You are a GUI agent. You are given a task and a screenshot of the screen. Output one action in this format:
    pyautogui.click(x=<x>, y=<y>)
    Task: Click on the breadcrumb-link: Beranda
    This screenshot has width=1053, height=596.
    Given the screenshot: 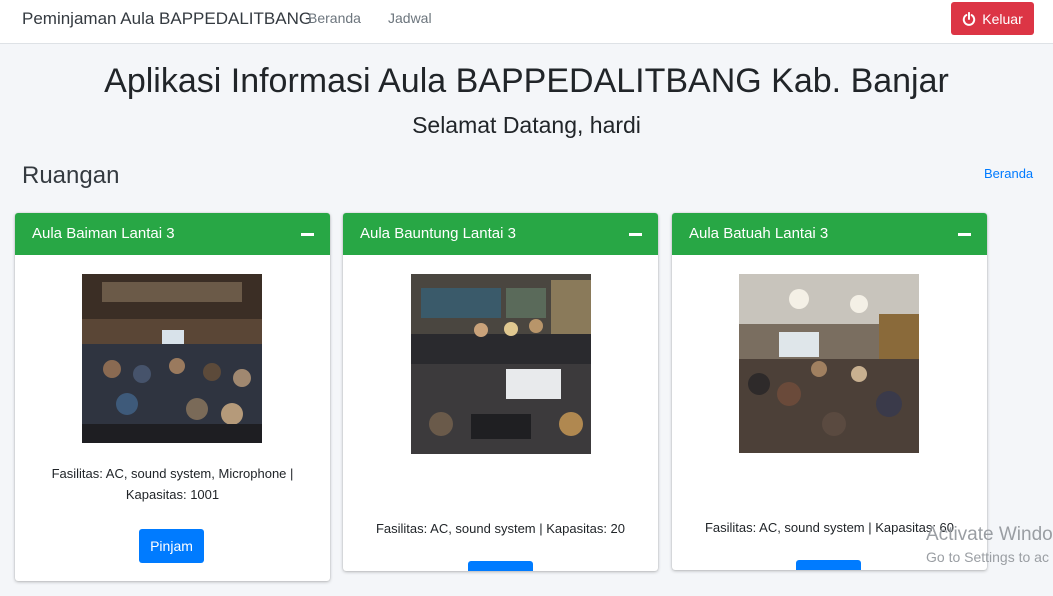 What is the action you would take?
    pyautogui.click(x=1008, y=173)
    